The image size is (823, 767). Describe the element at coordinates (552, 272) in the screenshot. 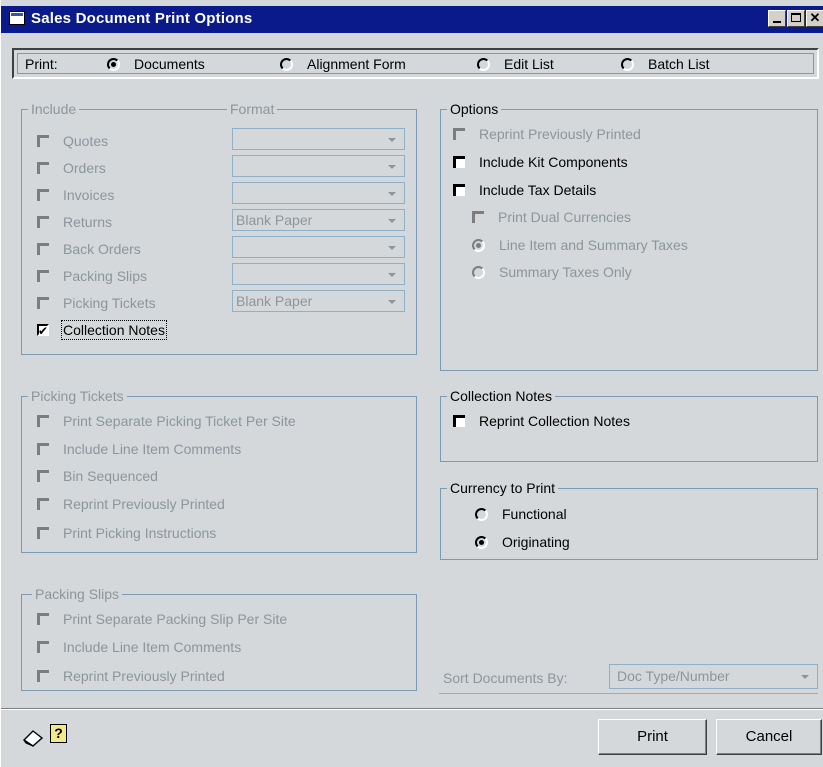

I see `radio-summary-taxes-only: Summary Taxes Only` at that location.